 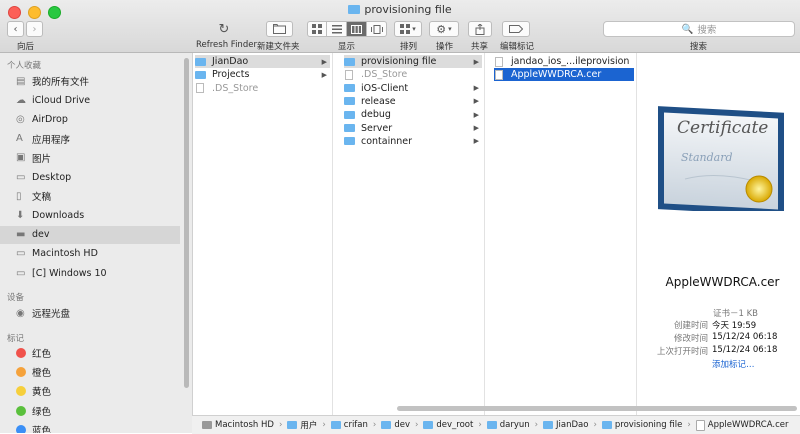 What do you see at coordinates (238, 425) in the screenshot?
I see `path-segment: Macintosh HD` at bounding box center [238, 425].